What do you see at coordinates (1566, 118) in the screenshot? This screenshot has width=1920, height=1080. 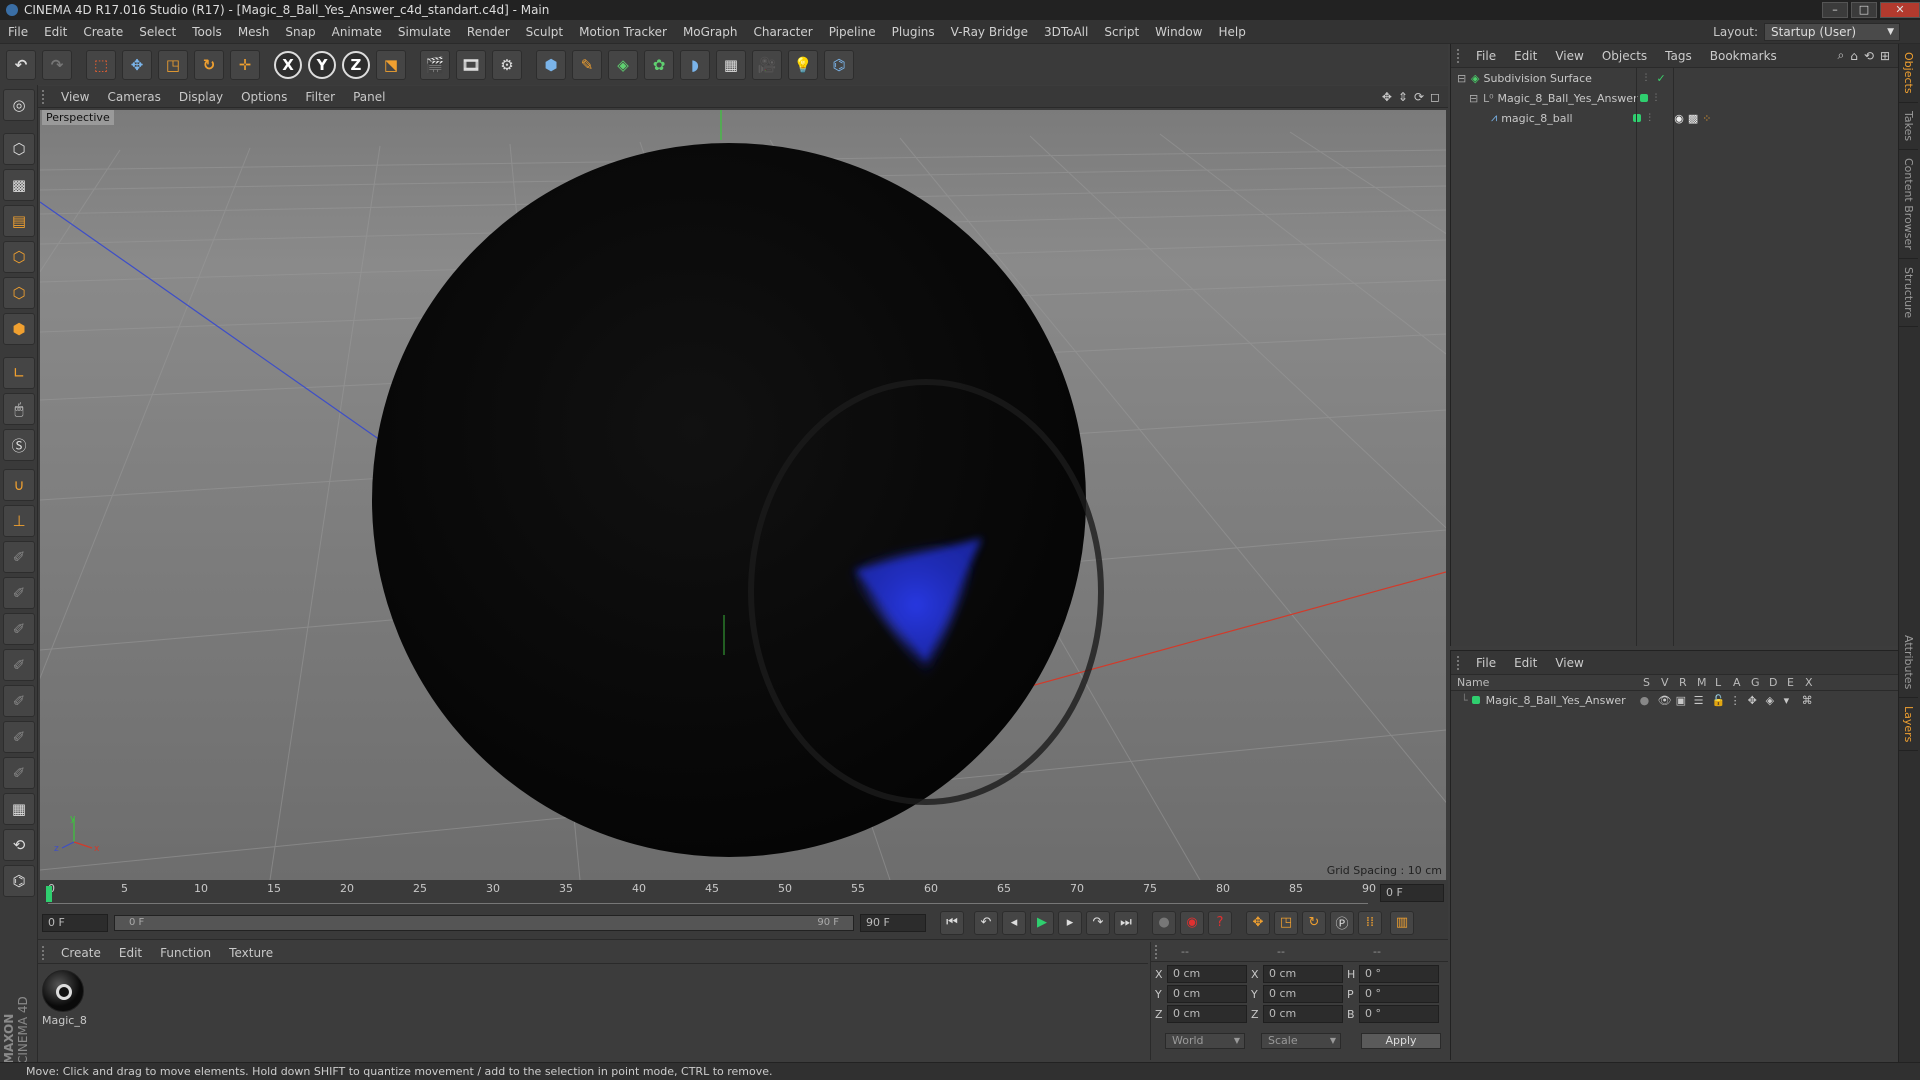 I see `object-name: magic_8_ball` at bounding box center [1566, 118].